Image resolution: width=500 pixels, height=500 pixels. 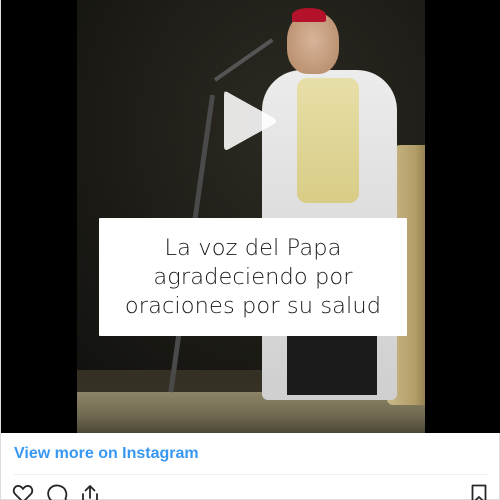 What do you see at coordinates (90, 491) in the screenshot?
I see `share-icon` at bounding box center [90, 491].